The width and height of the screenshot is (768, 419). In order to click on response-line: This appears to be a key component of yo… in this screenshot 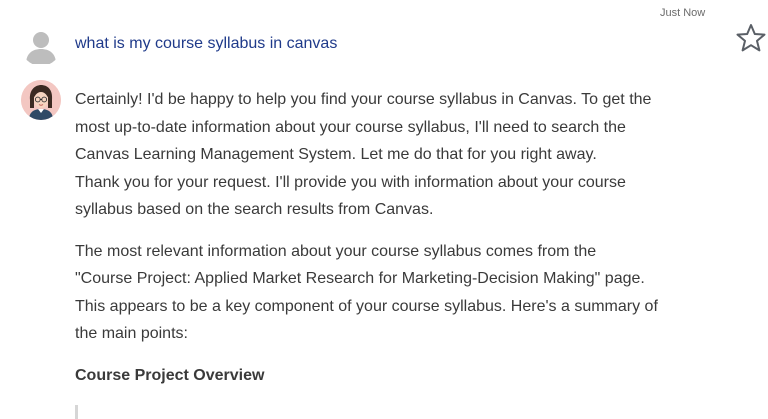, I will do `click(366, 306)`.